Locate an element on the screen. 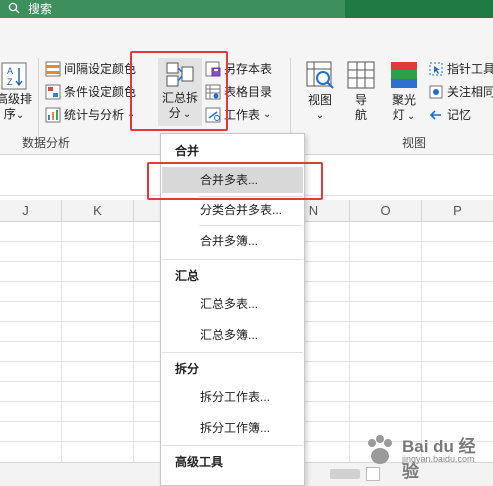 This screenshot has width=493, height=486. search-label: 搜索 is located at coordinates (40, 9).